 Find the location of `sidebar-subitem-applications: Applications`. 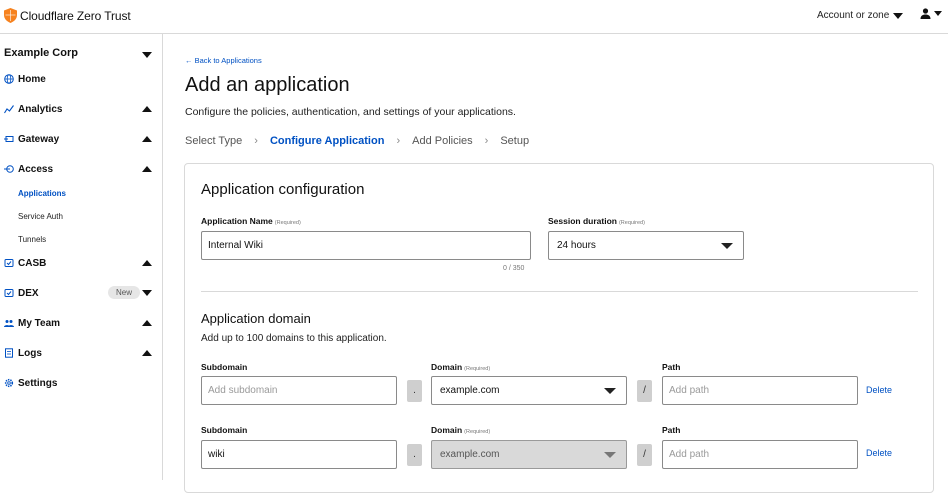

sidebar-subitem-applications: Applications is located at coordinates (42, 193).